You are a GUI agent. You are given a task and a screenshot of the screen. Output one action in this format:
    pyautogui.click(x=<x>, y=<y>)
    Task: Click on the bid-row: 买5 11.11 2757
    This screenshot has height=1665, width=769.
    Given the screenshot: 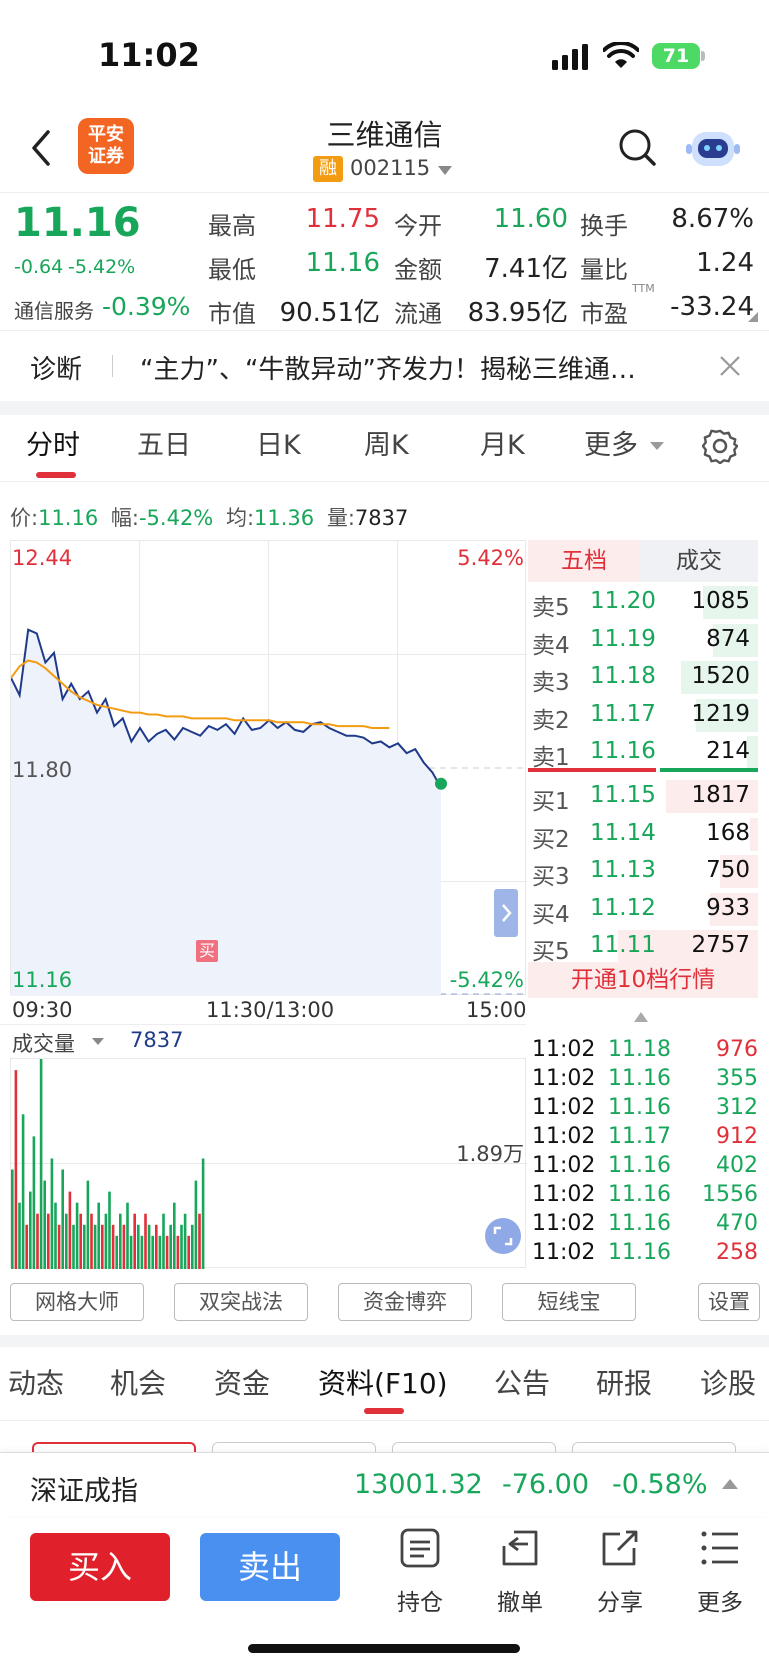 What is the action you would take?
    pyautogui.click(x=643, y=946)
    